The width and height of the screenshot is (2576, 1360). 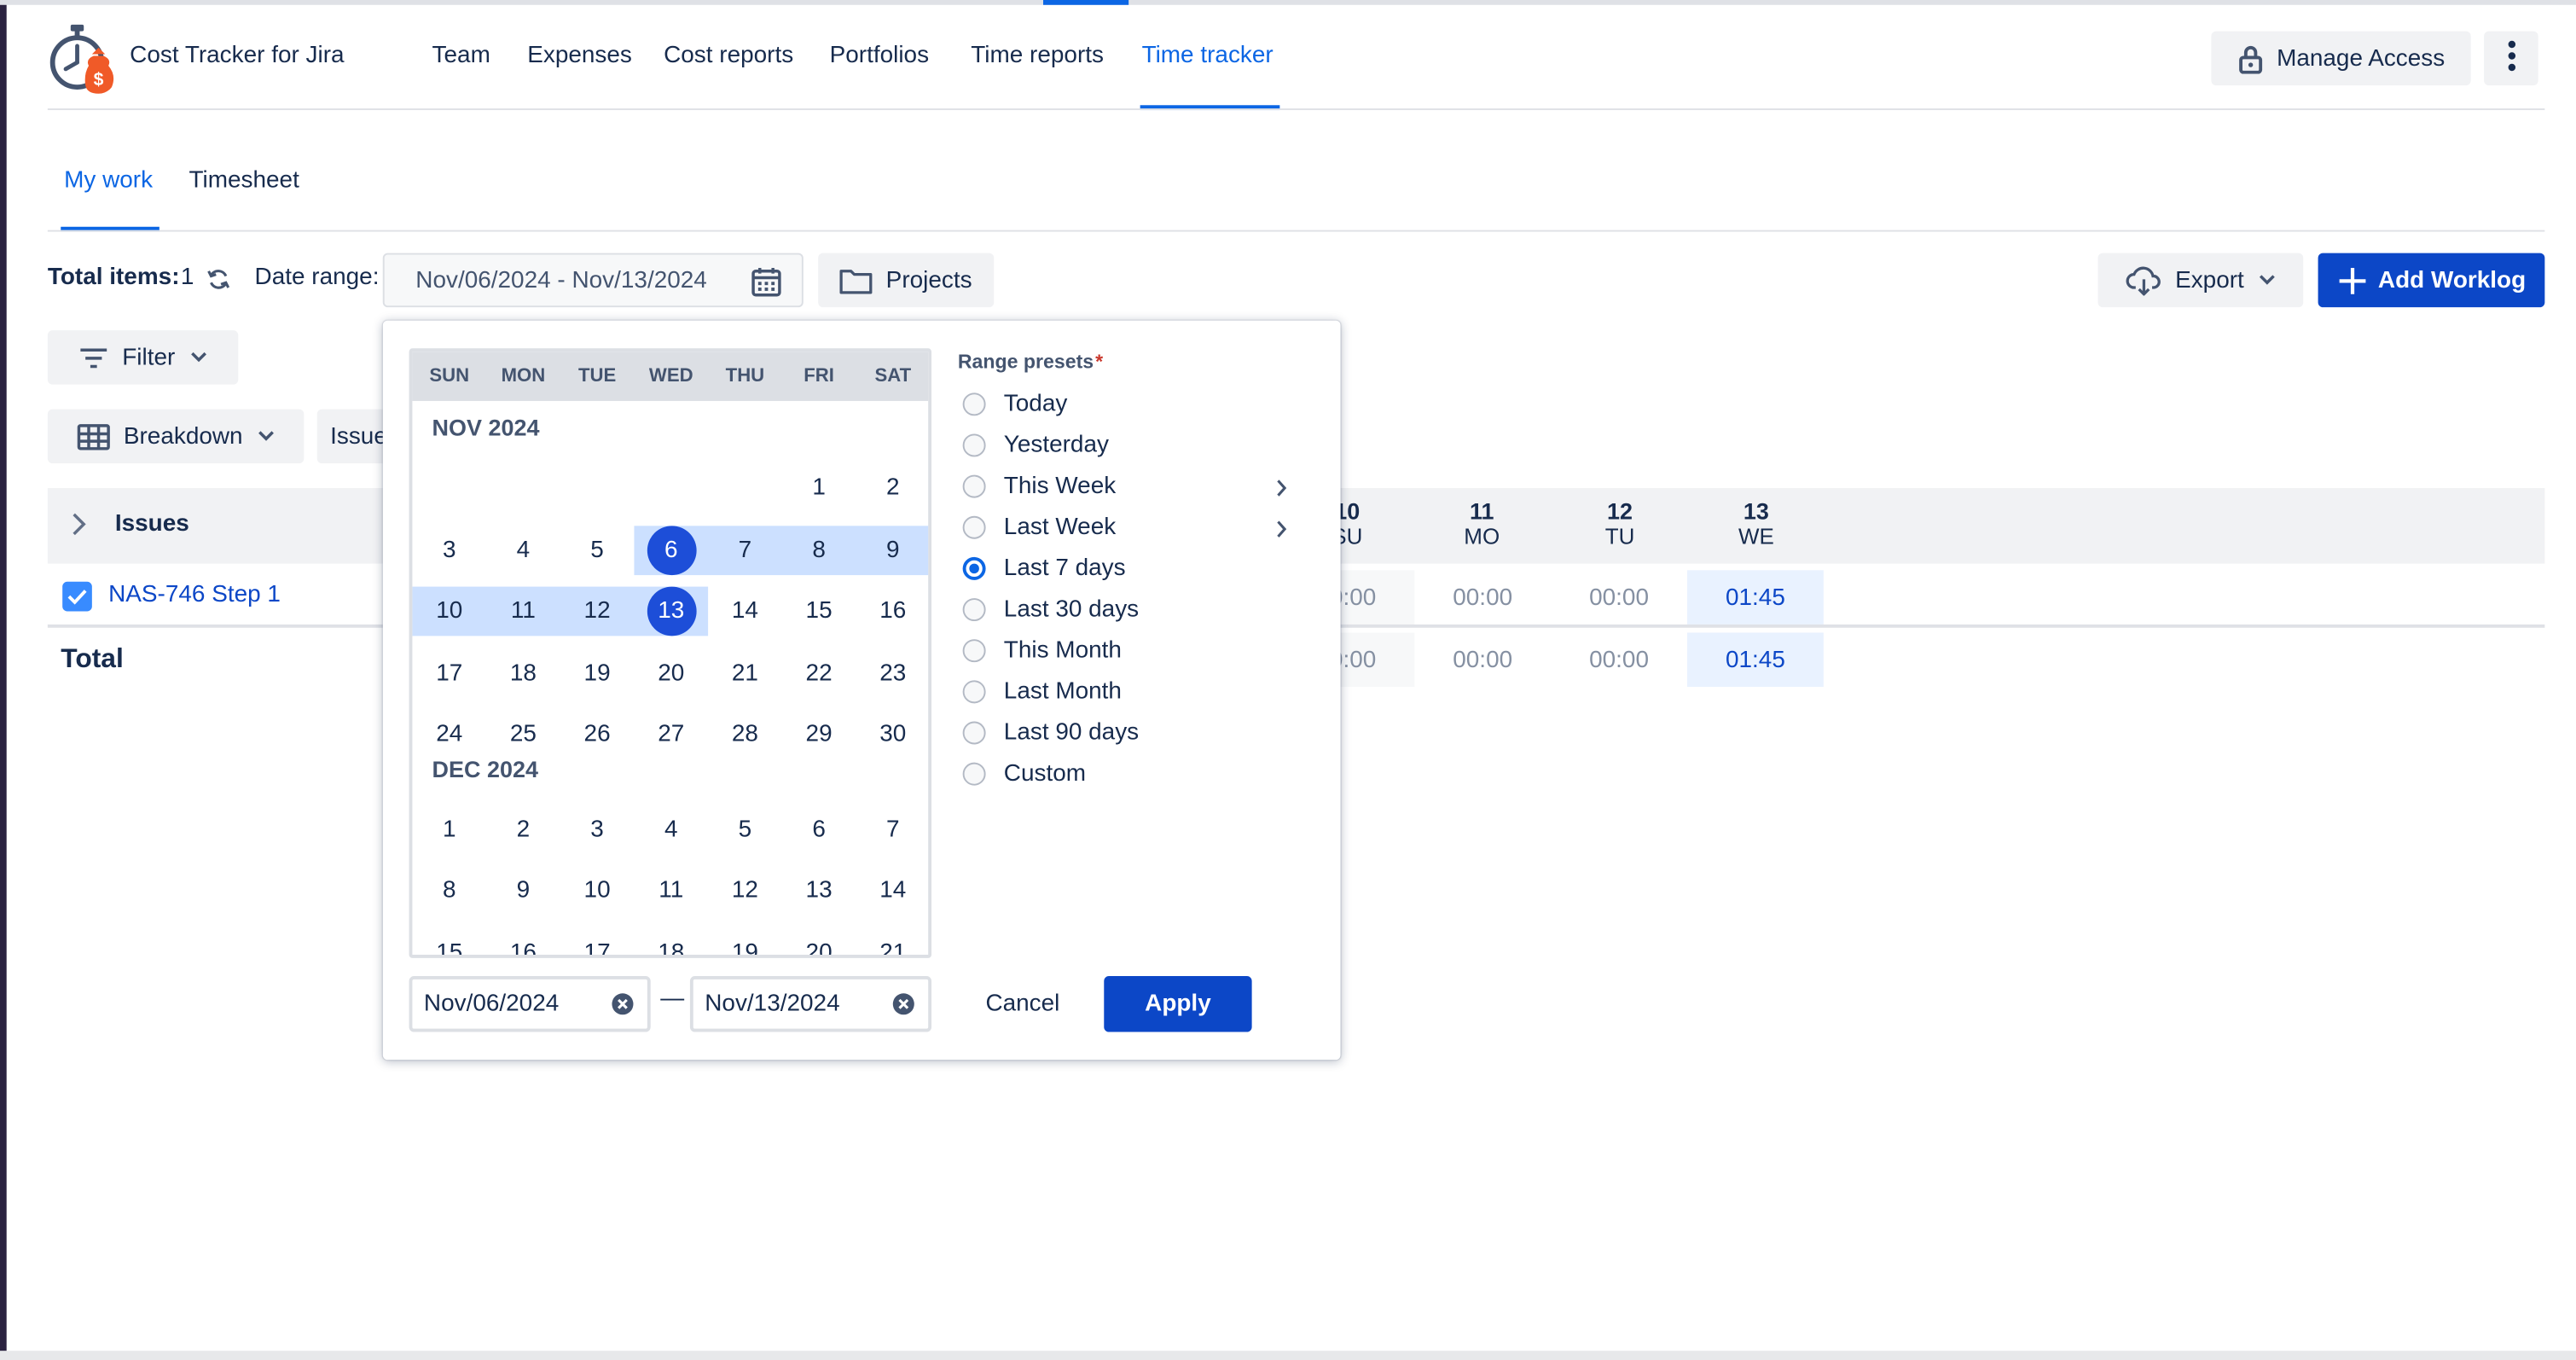 I want to click on calendar-day: 26, so click(x=597, y=734).